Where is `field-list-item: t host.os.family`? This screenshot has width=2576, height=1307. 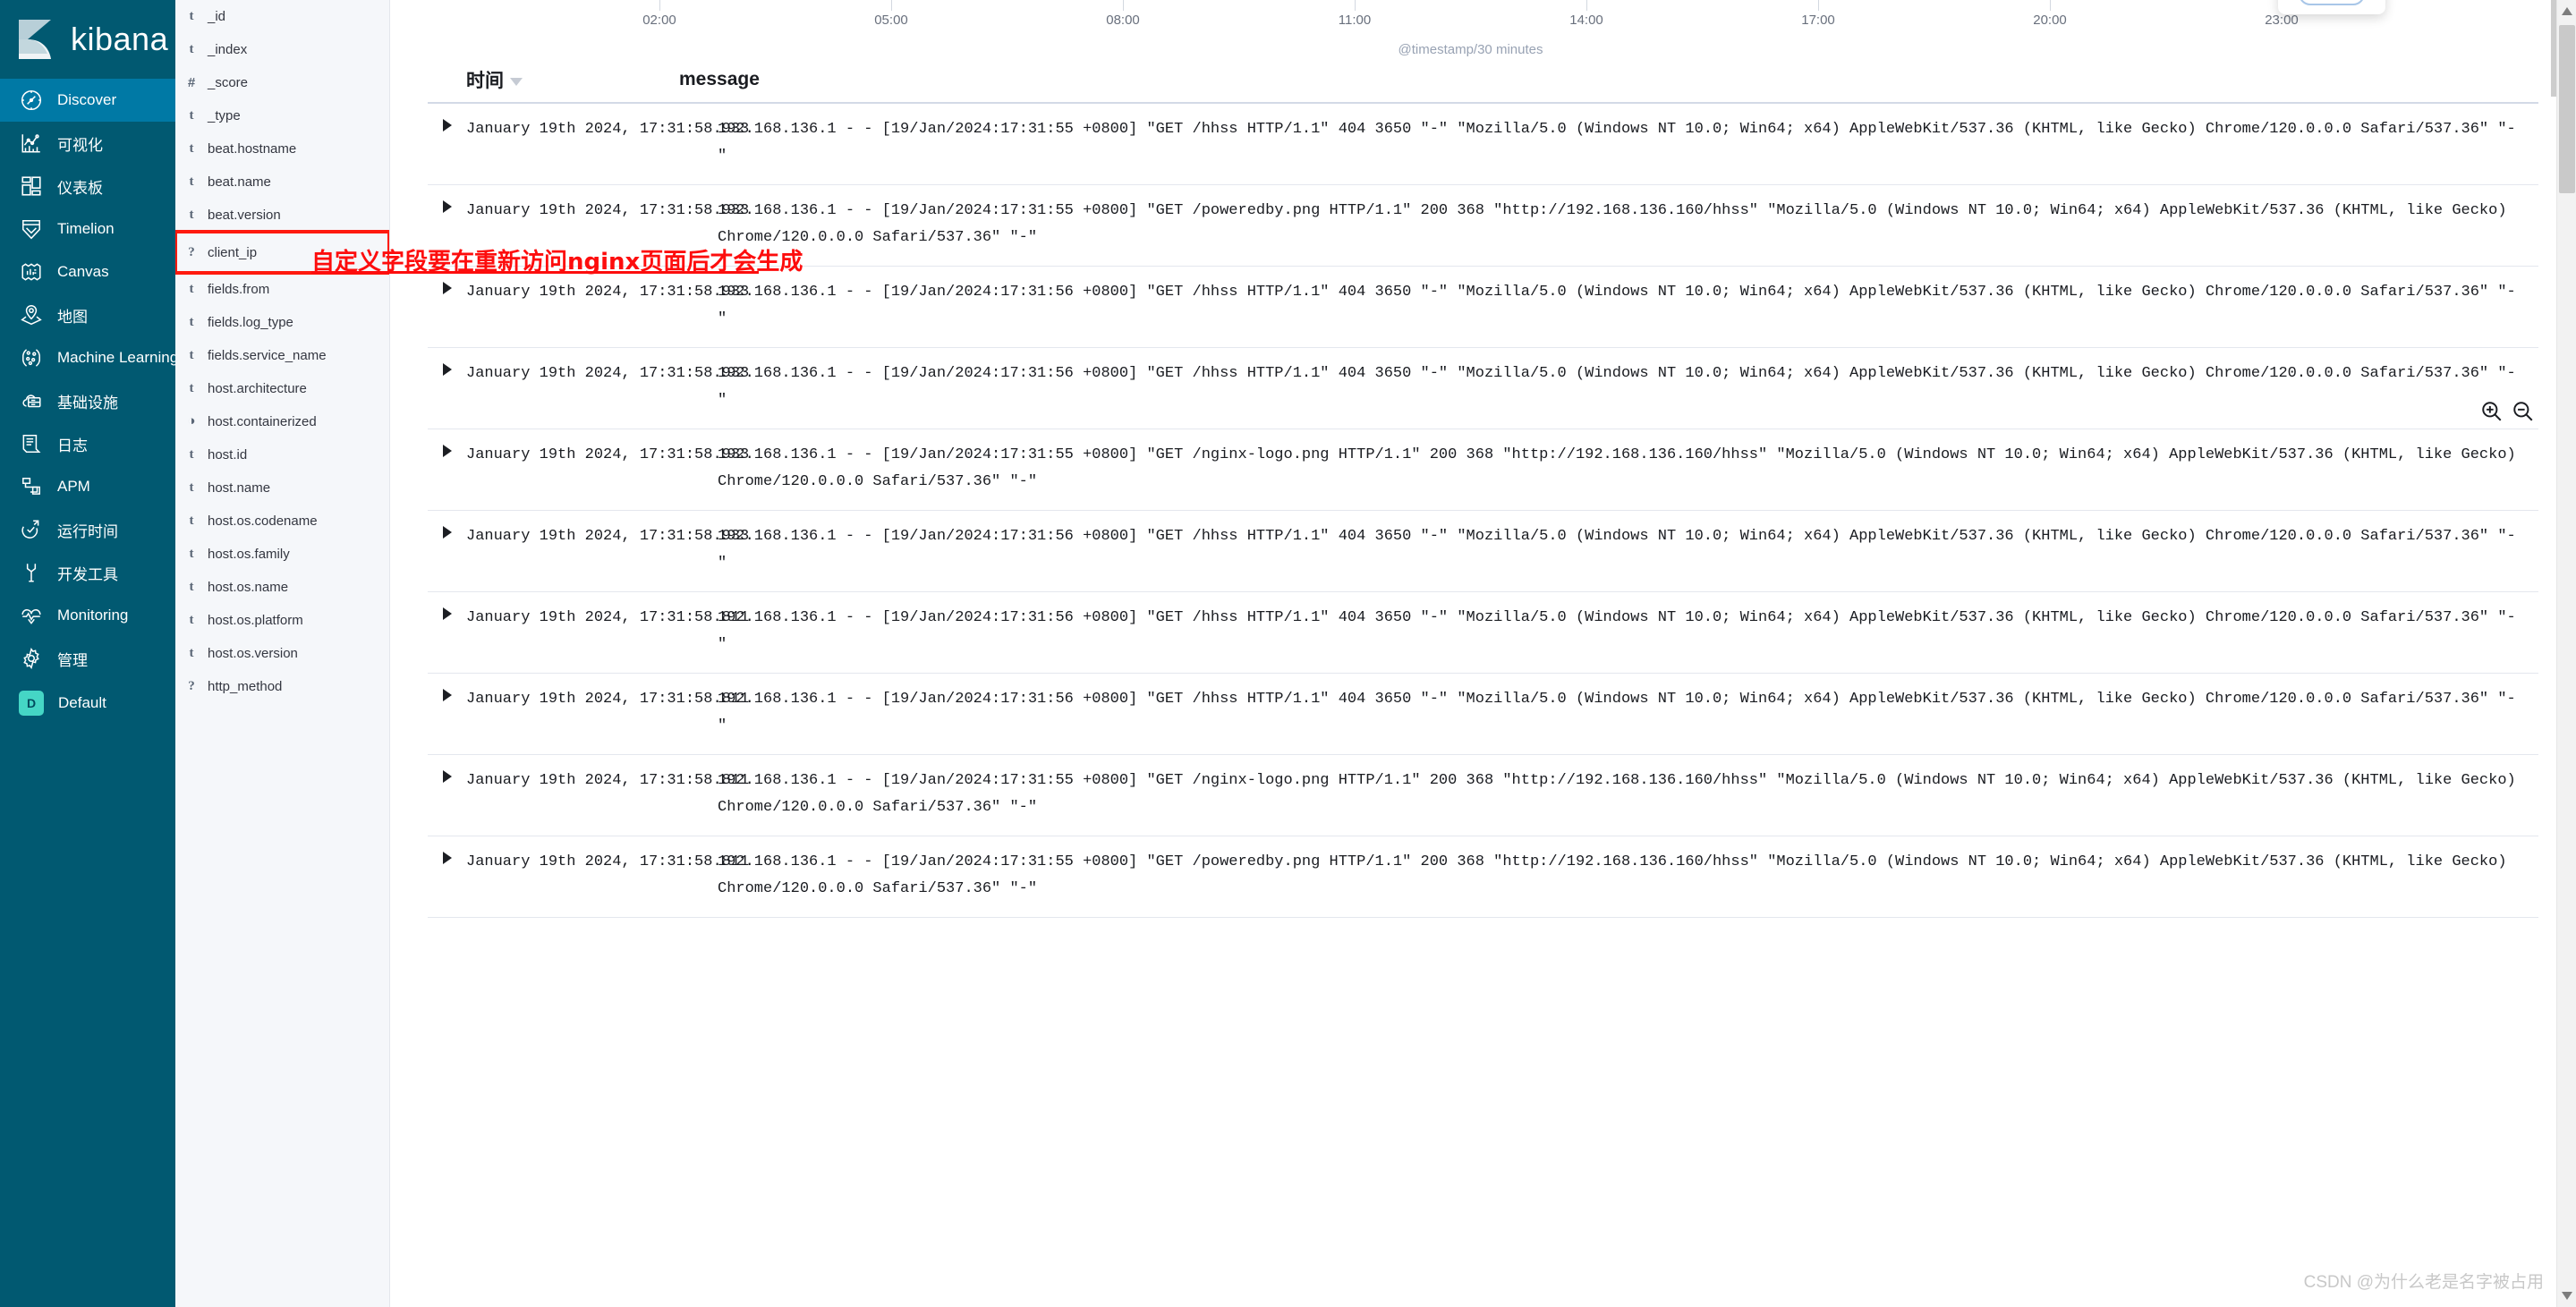 field-list-item: t host.os.family is located at coordinates (282, 554).